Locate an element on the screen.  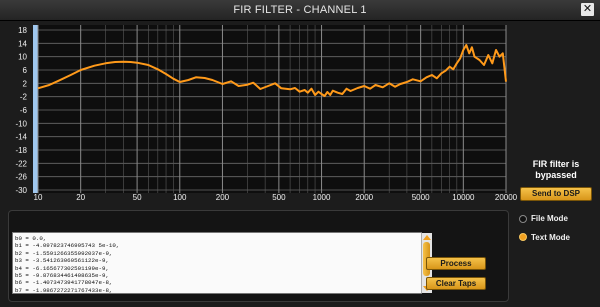
x-tick-label: 100 is located at coordinates (180, 196).